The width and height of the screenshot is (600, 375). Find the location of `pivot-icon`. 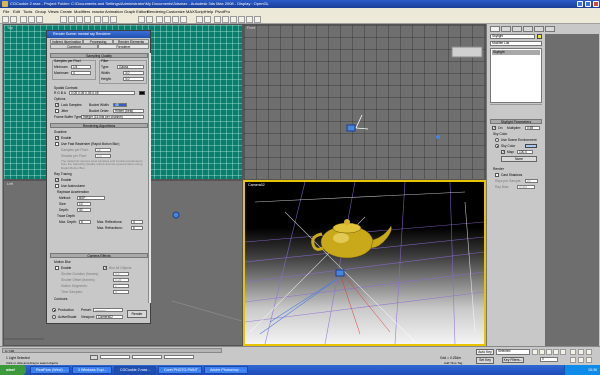

pivot-icon is located at coordinates (141, 19).